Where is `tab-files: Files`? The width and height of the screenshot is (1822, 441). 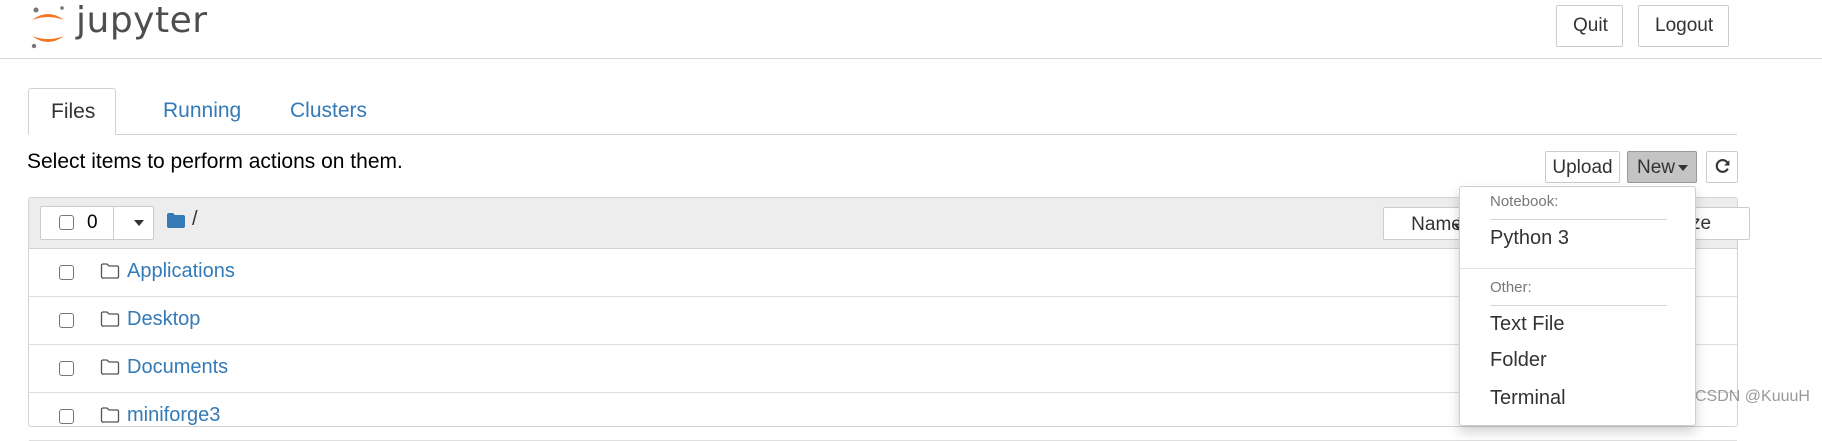 tab-files: Files is located at coordinates (72, 111).